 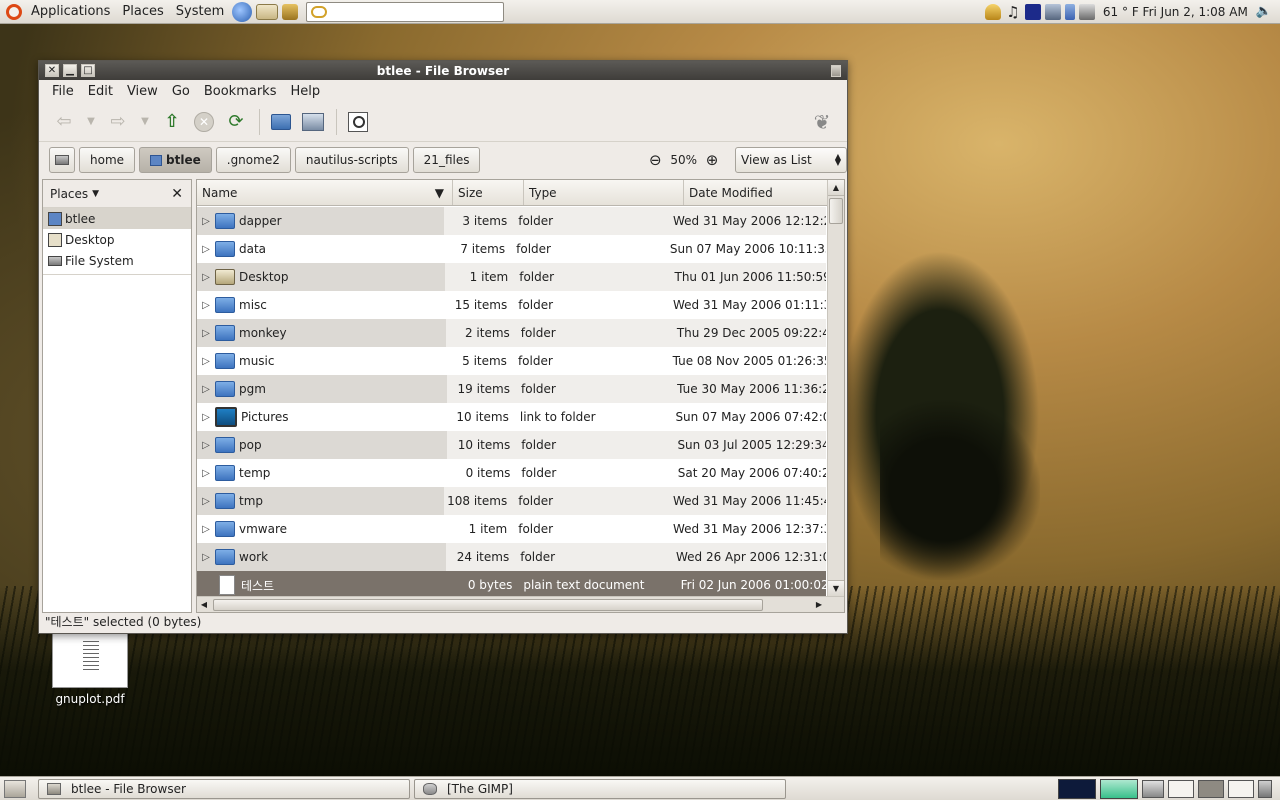 I want to click on menu-places: Places, so click(x=142, y=11).